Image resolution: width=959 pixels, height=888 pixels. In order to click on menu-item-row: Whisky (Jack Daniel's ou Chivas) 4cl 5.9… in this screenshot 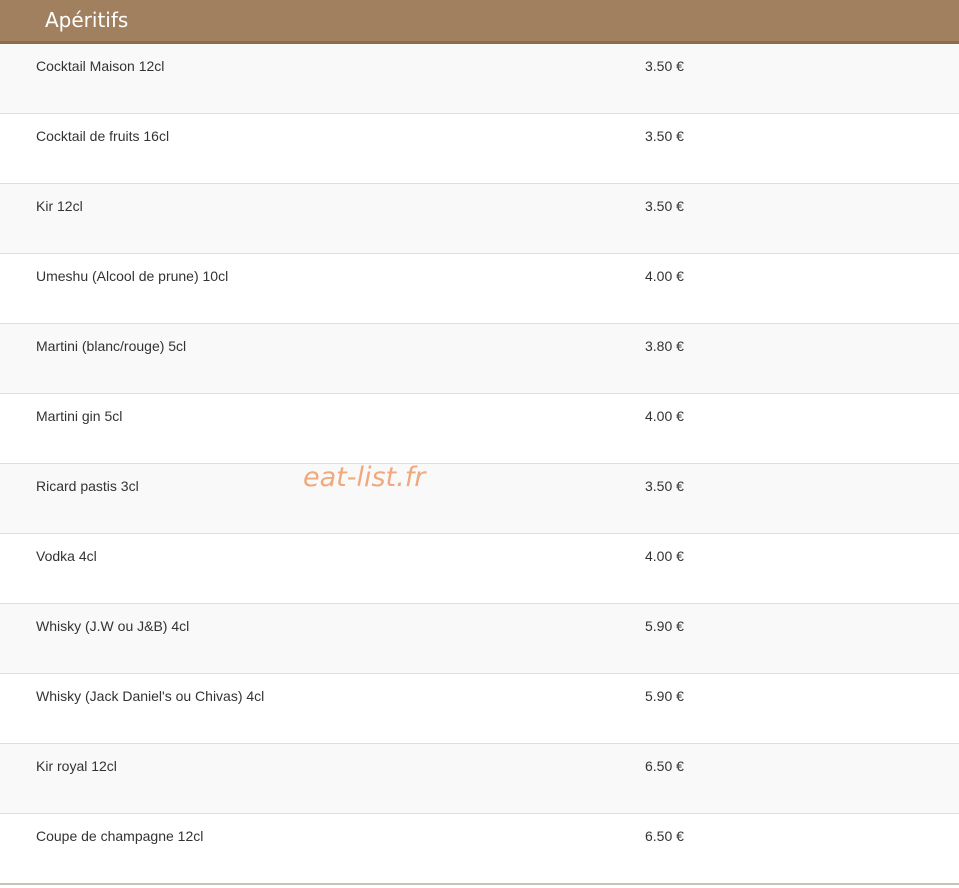, I will do `click(479, 709)`.